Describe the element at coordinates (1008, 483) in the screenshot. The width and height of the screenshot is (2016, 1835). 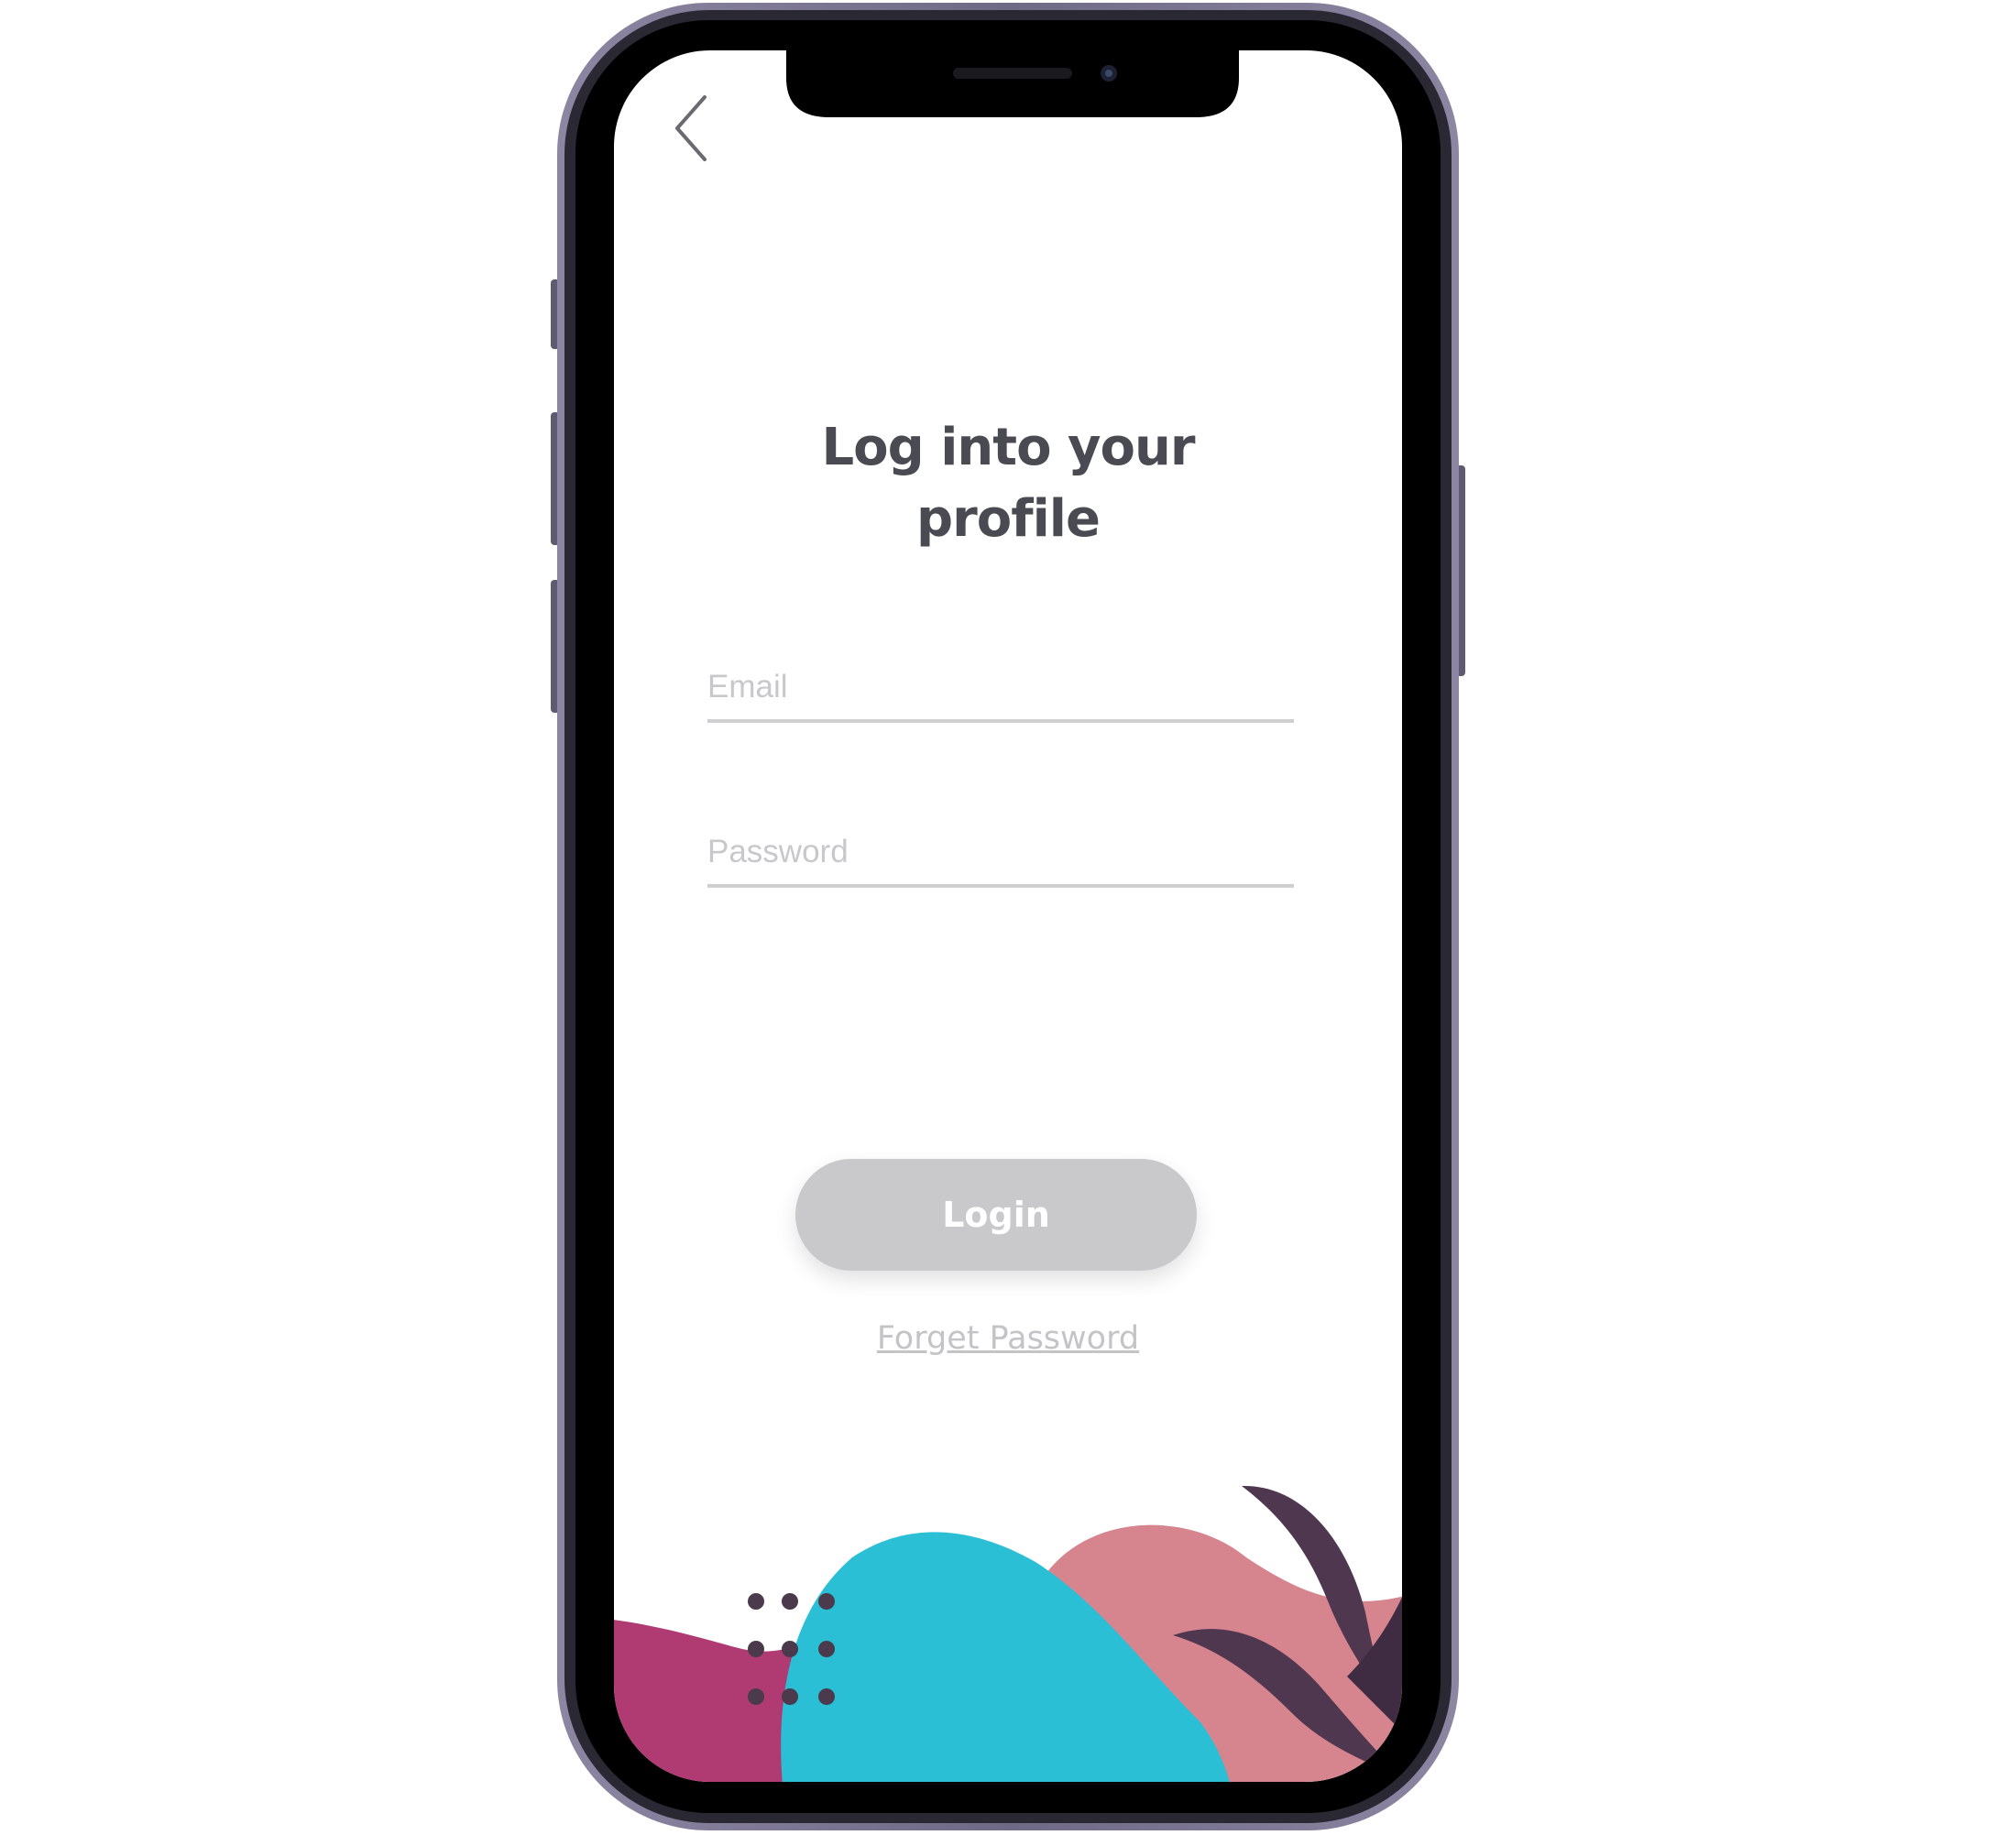
I see `page-title: Log into your profile` at that location.